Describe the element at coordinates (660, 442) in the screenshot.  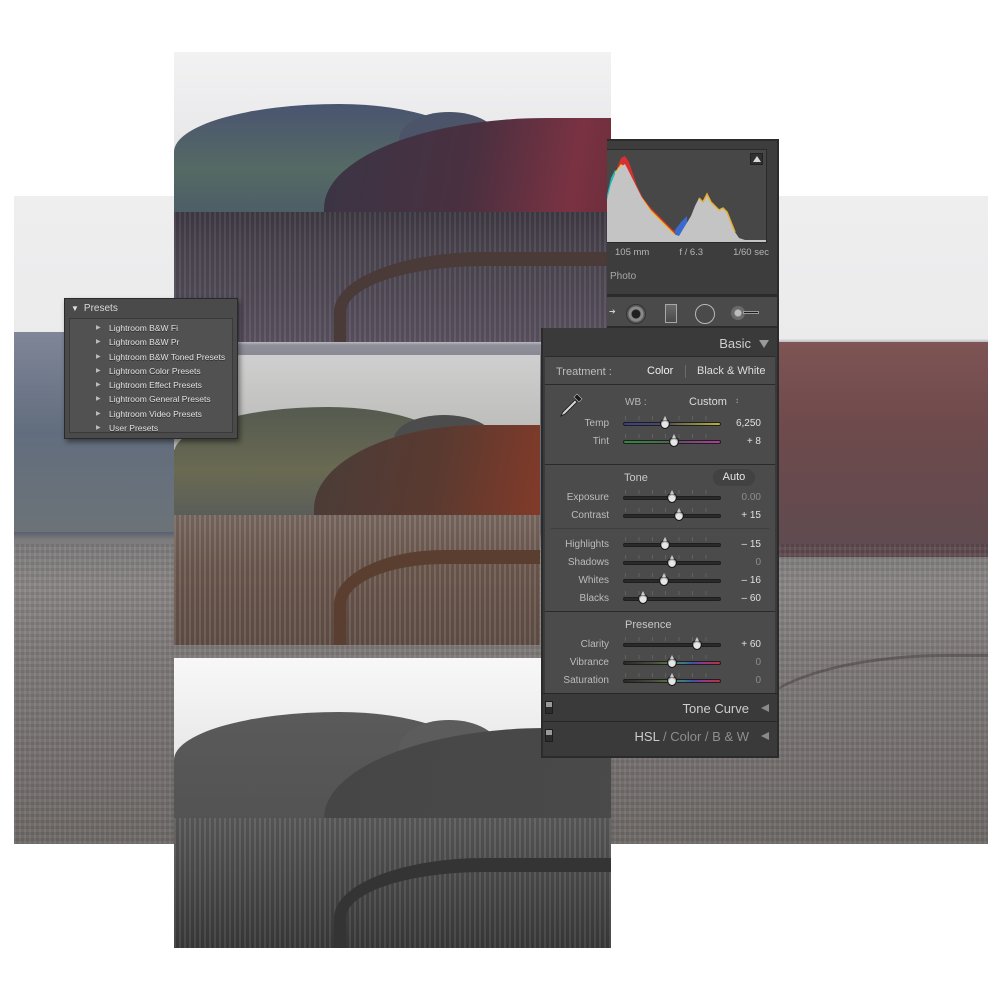
I see `tint-slider-row: Tint + 8` at that location.